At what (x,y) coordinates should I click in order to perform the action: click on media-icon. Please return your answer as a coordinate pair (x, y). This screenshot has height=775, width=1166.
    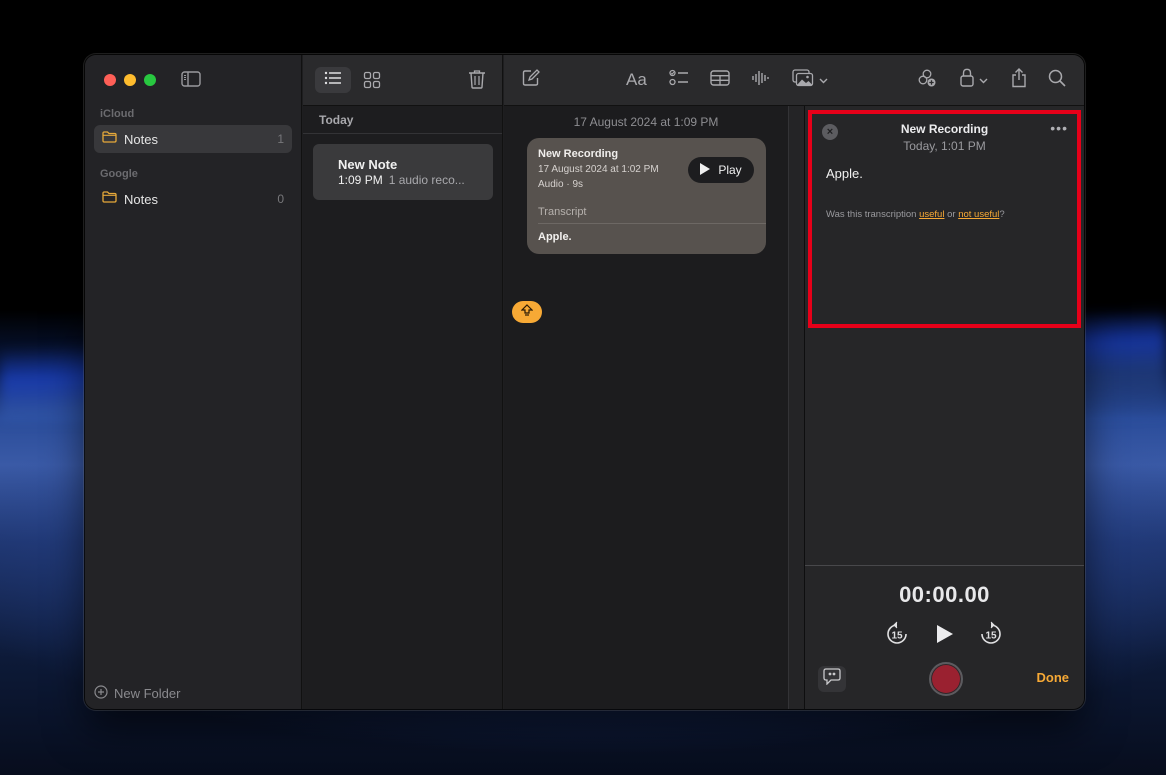
    Looking at the image, I should click on (803, 80).